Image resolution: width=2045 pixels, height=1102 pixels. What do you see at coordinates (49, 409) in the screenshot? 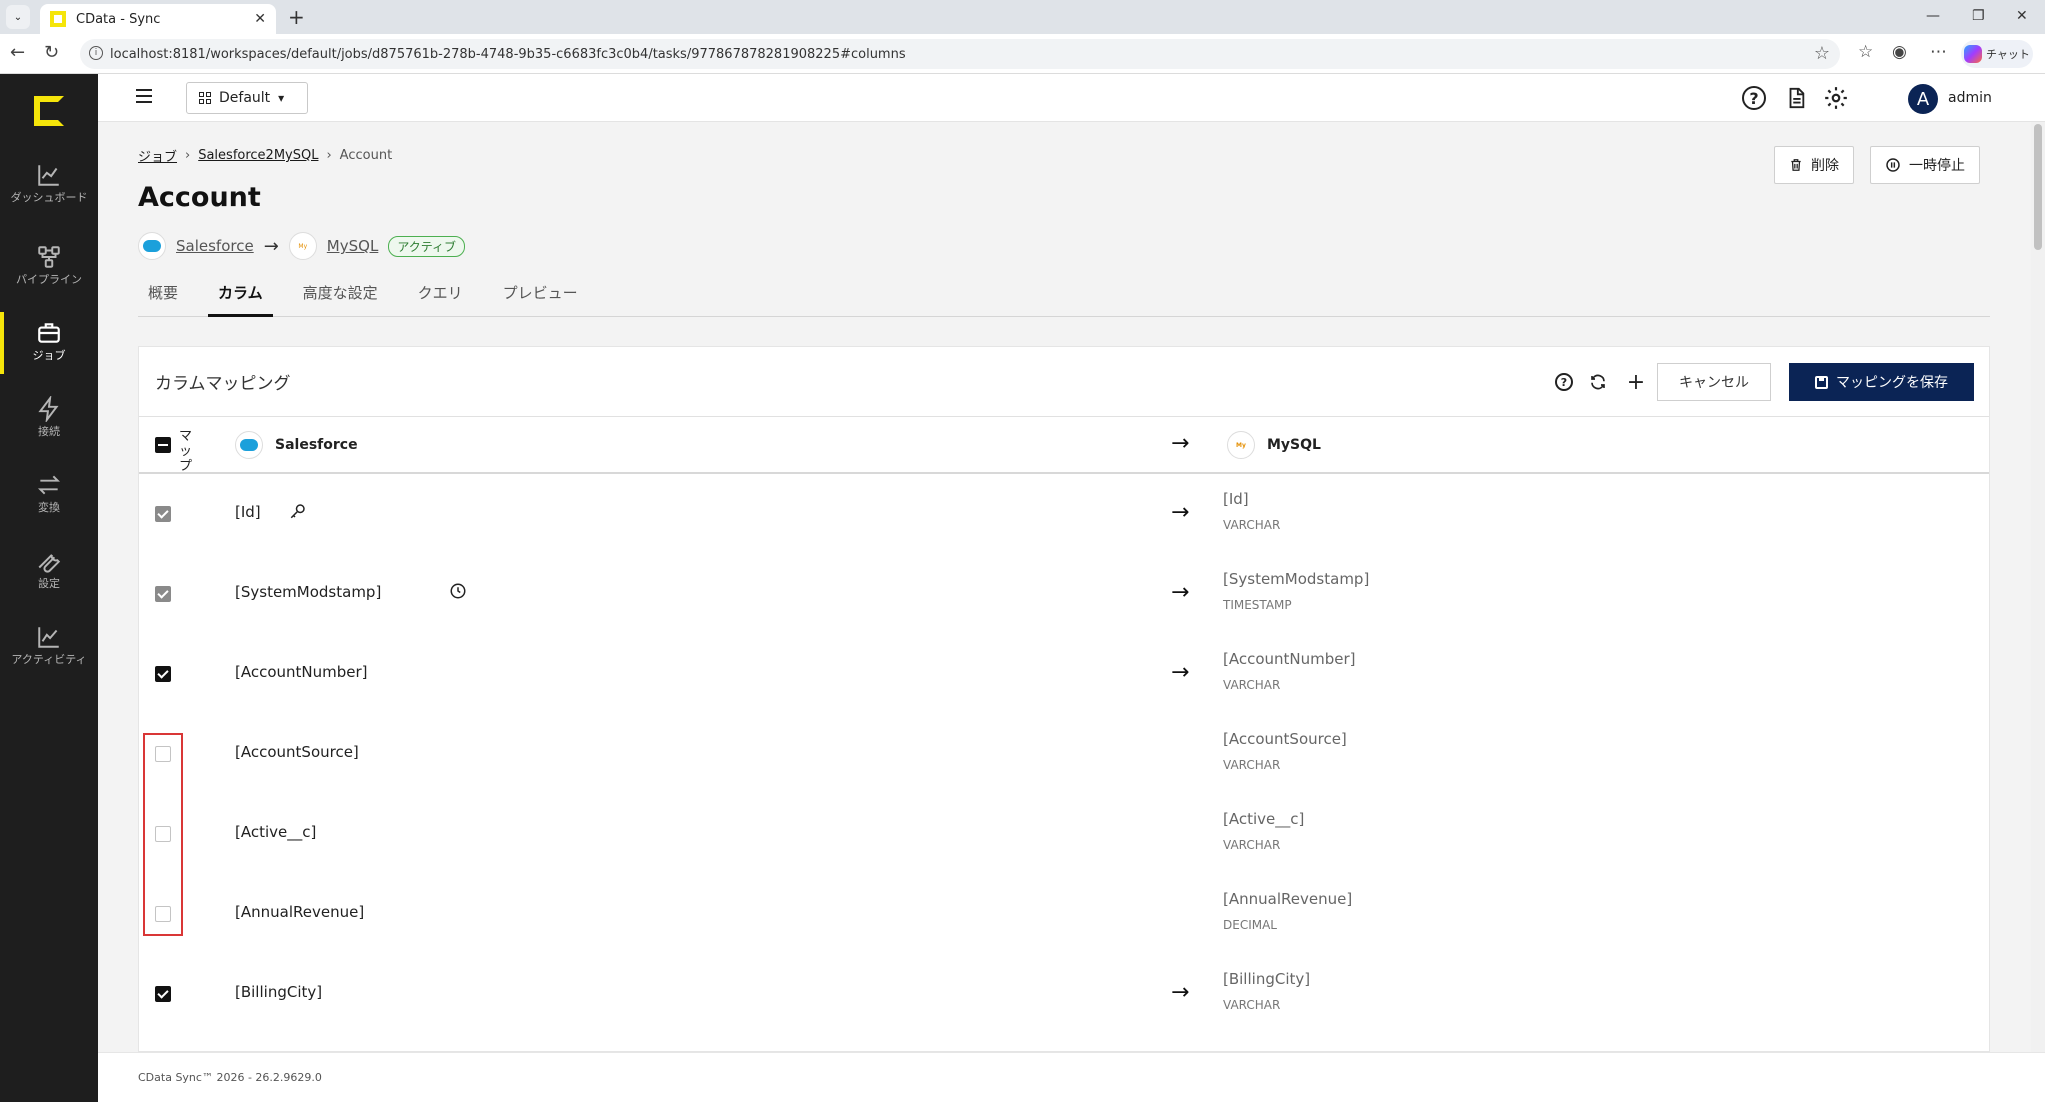
I see `lightning-icon` at bounding box center [49, 409].